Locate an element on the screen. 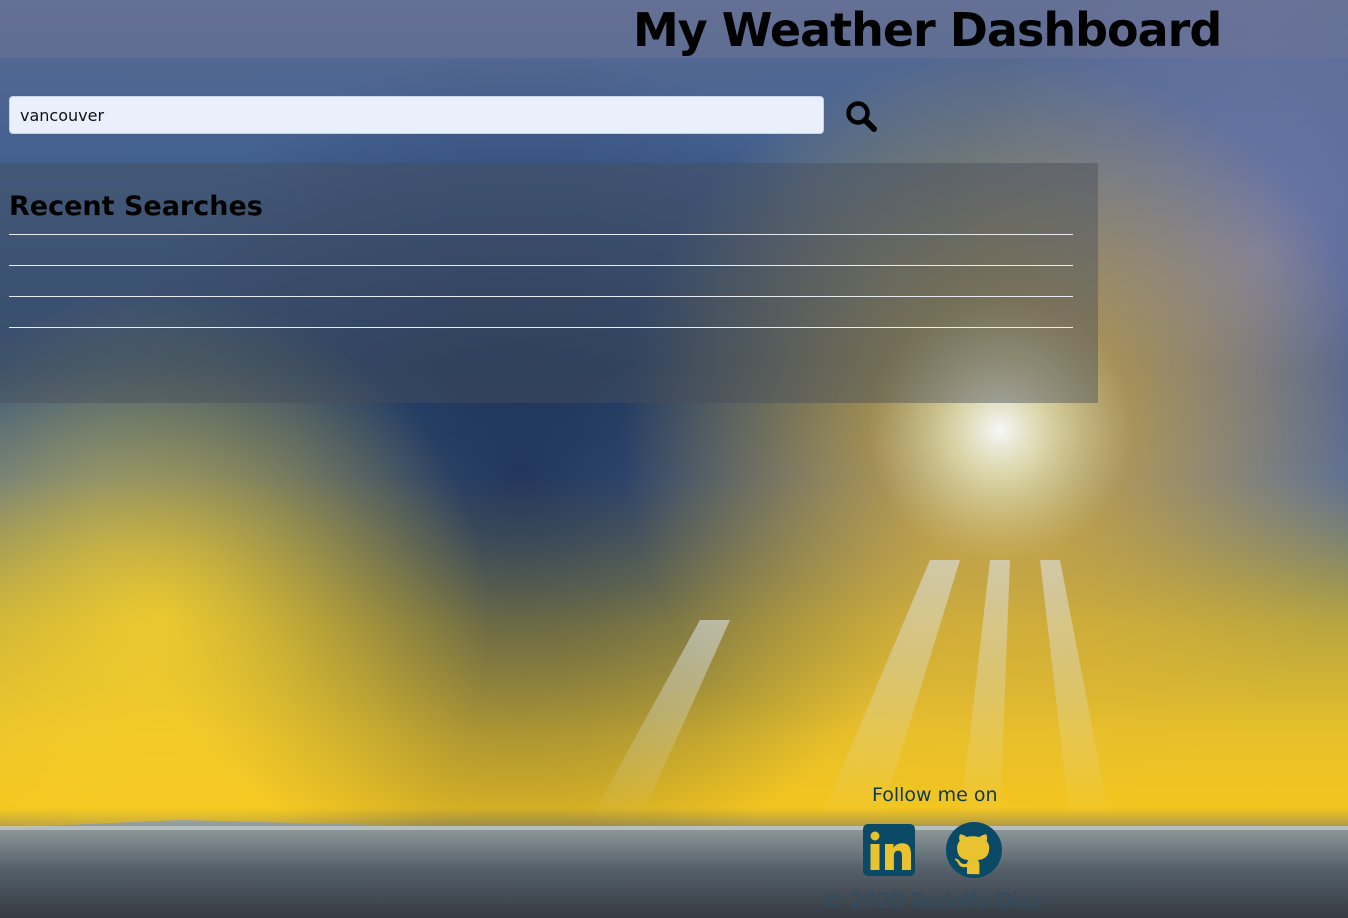  linkedin-link is located at coordinates (889, 850).